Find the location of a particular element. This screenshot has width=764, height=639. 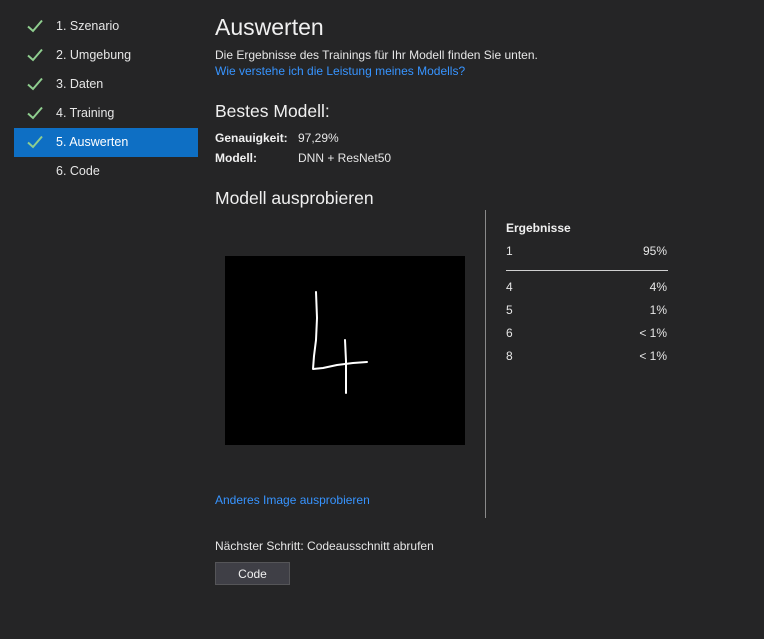

sidebar-item-daten: 3. Daten is located at coordinates (106, 84).